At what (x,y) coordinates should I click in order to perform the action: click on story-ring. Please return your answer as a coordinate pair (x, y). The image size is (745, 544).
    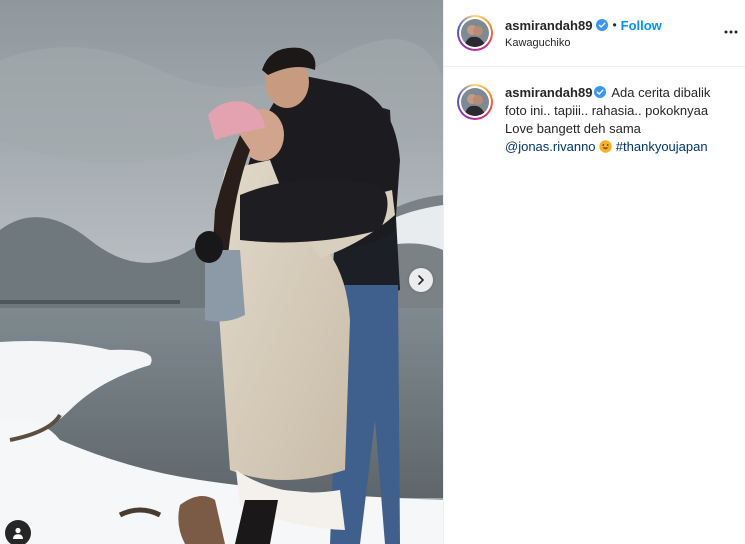
    Looking at the image, I should click on (475, 33).